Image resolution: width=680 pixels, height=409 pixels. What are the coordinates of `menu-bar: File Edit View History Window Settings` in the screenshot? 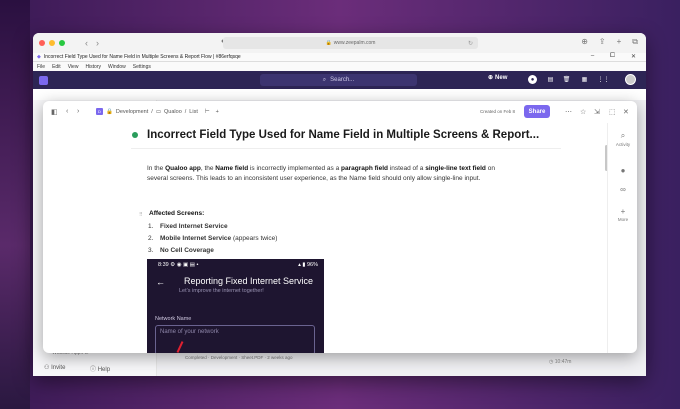 It's located at (339, 66).